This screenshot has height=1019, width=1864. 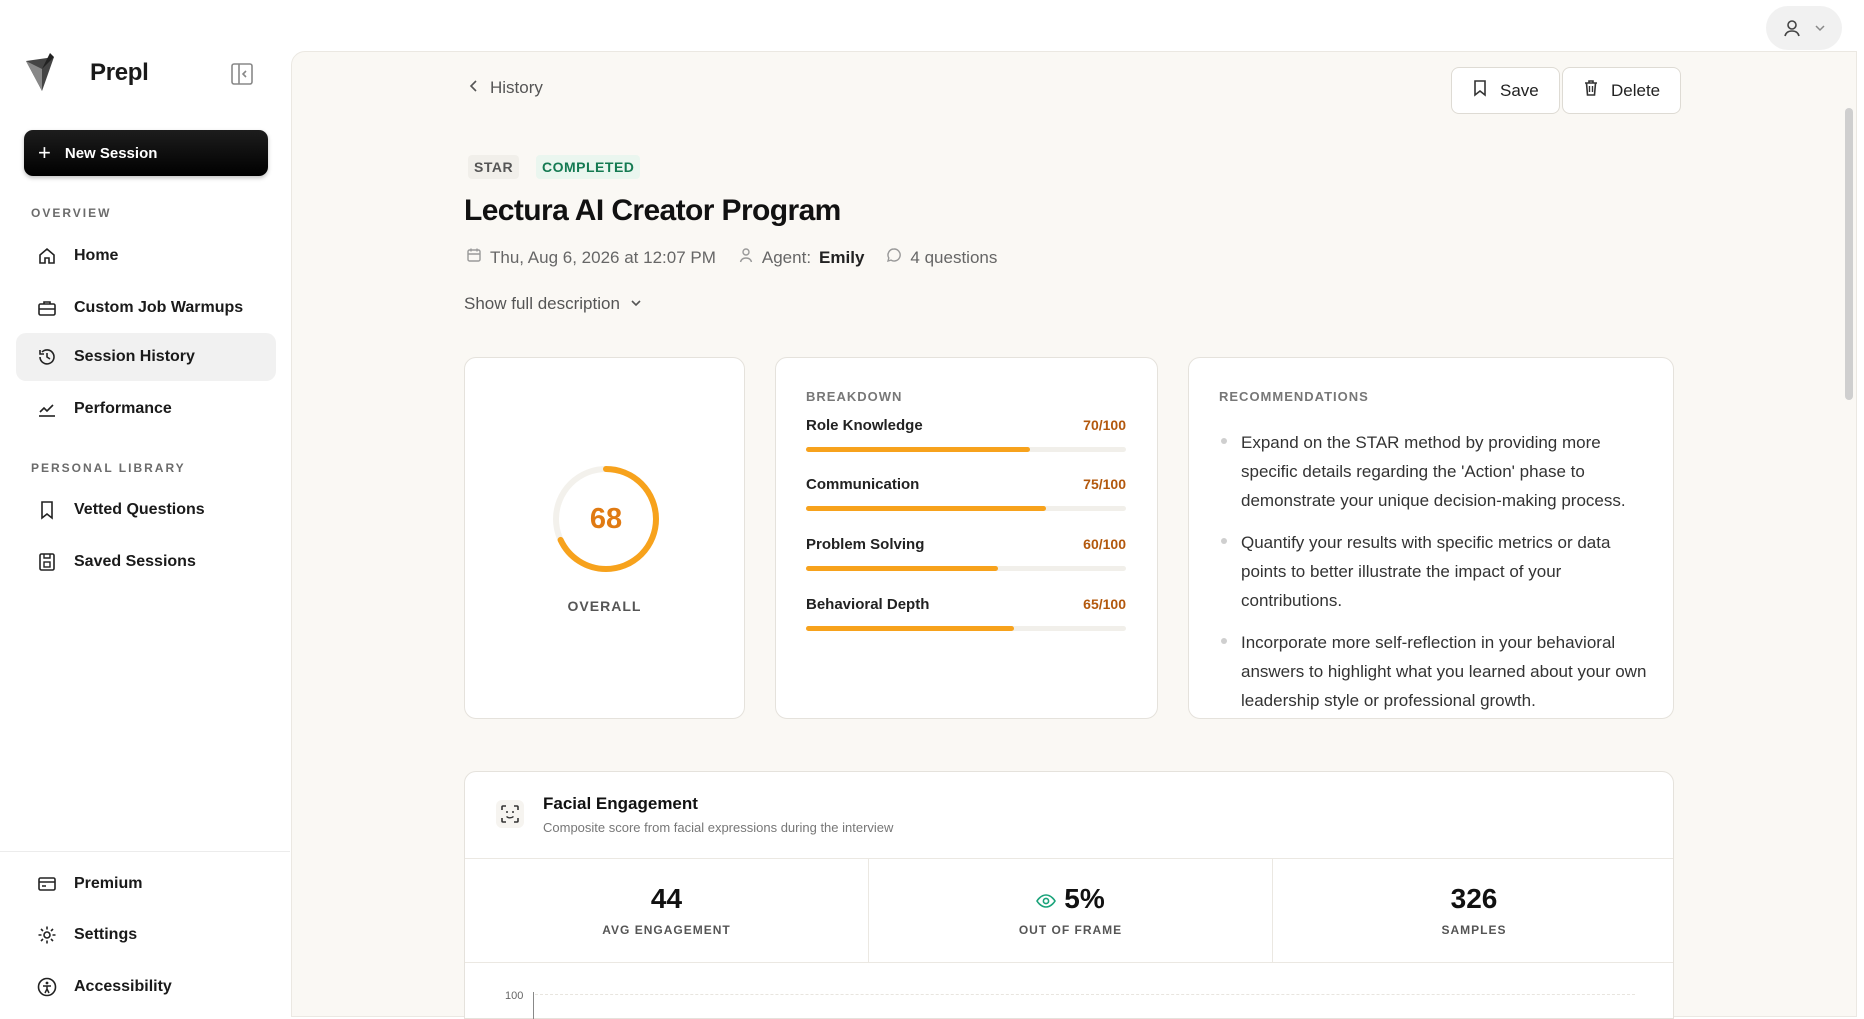 I want to click on delete-label: Delete, so click(x=1636, y=90).